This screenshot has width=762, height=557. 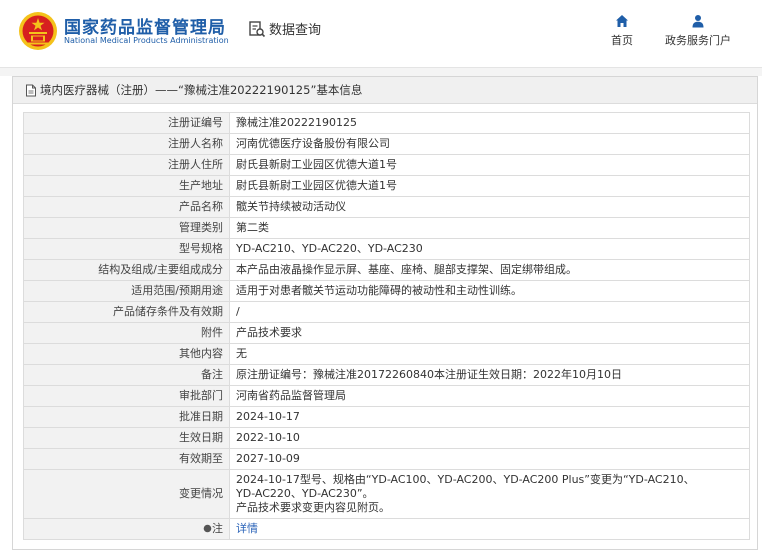 I want to click on details-link: 详情, so click(x=247, y=528).